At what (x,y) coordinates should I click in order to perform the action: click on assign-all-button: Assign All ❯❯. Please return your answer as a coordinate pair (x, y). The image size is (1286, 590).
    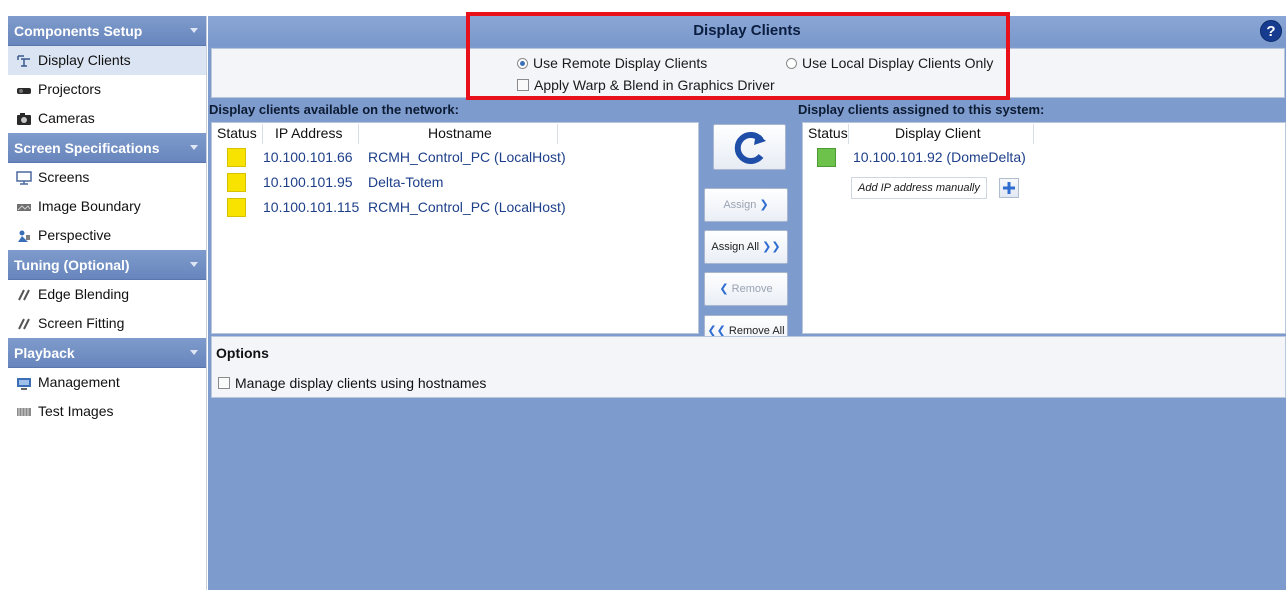
    Looking at the image, I should click on (746, 247).